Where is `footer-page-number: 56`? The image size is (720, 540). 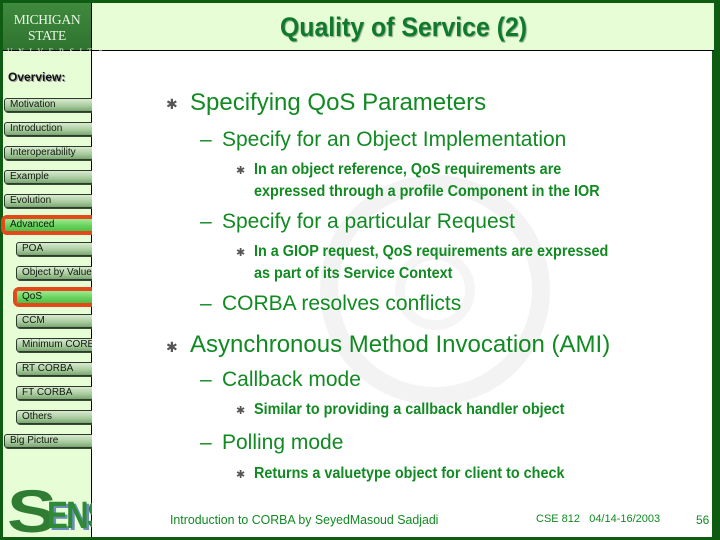 footer-page-number: 56 is located at coordinates (703, 520).